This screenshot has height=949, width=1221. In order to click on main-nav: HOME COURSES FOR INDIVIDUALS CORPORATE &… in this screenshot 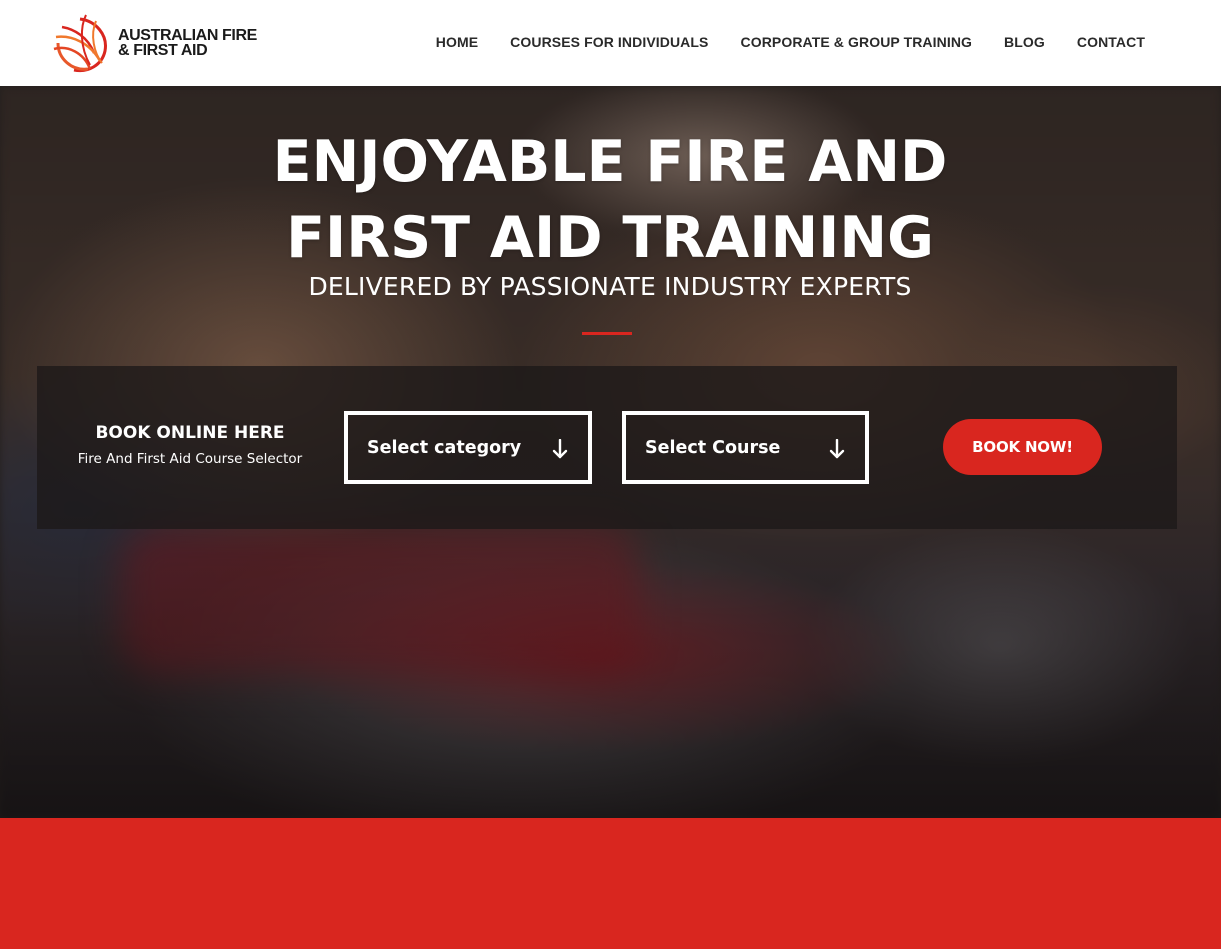, I will do `click(790, 42)`.